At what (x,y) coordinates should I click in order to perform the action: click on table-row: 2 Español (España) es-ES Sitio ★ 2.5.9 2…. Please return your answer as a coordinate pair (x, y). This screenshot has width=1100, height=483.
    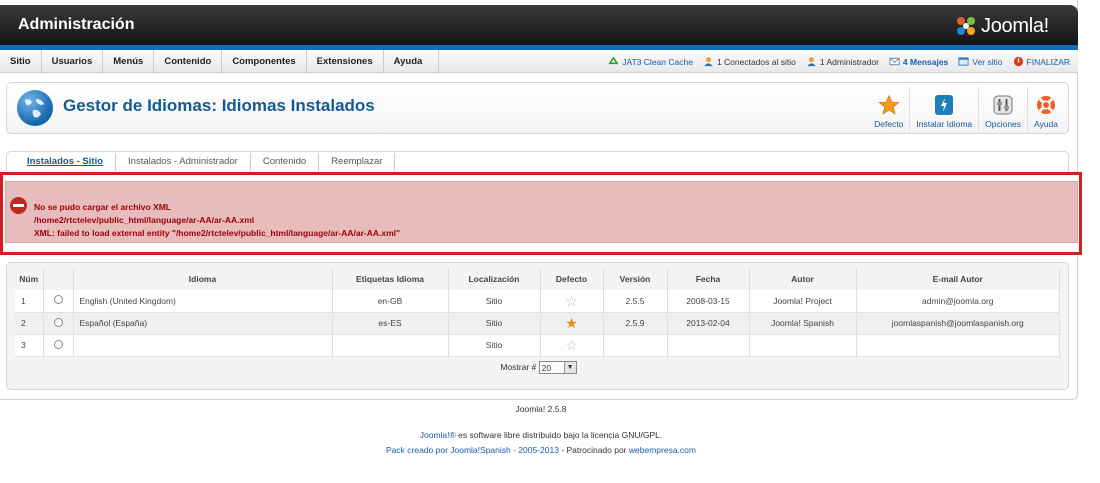
    Looking at the image, I should click on (537, 323).